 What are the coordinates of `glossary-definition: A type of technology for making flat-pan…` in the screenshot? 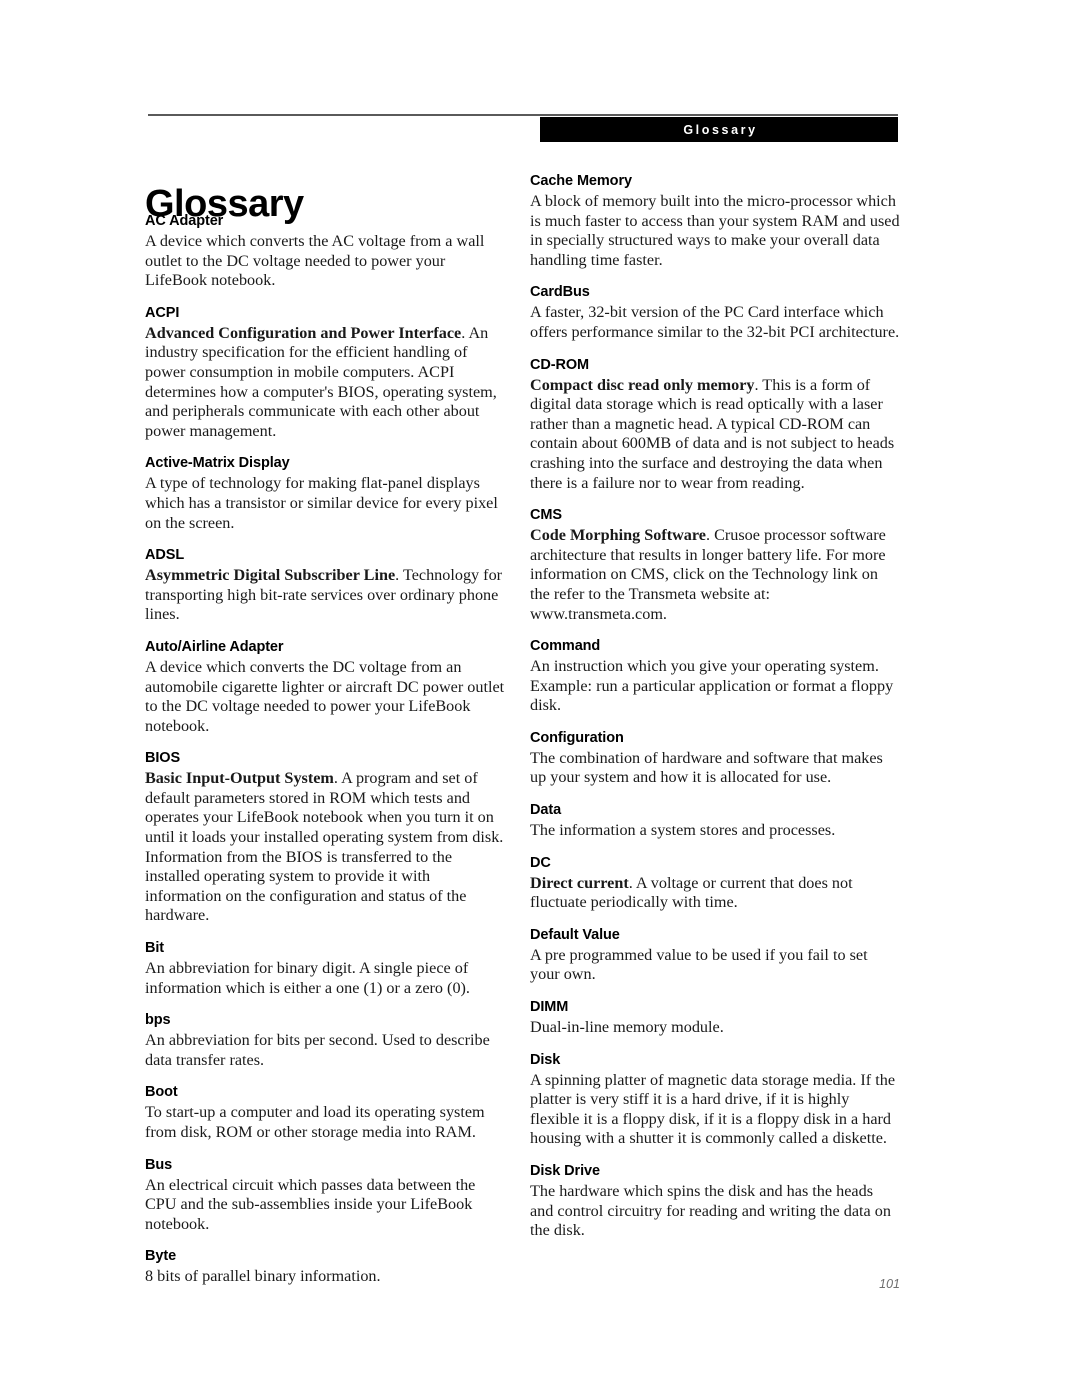 It's located at (321, 503).